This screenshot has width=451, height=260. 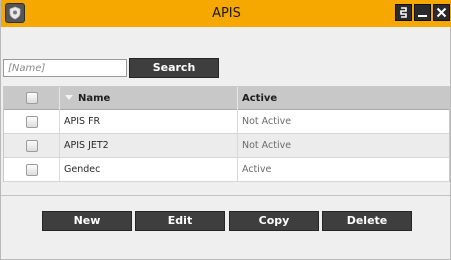 I want to click on table-row: Gendec Active, so click(x=226, y=170).